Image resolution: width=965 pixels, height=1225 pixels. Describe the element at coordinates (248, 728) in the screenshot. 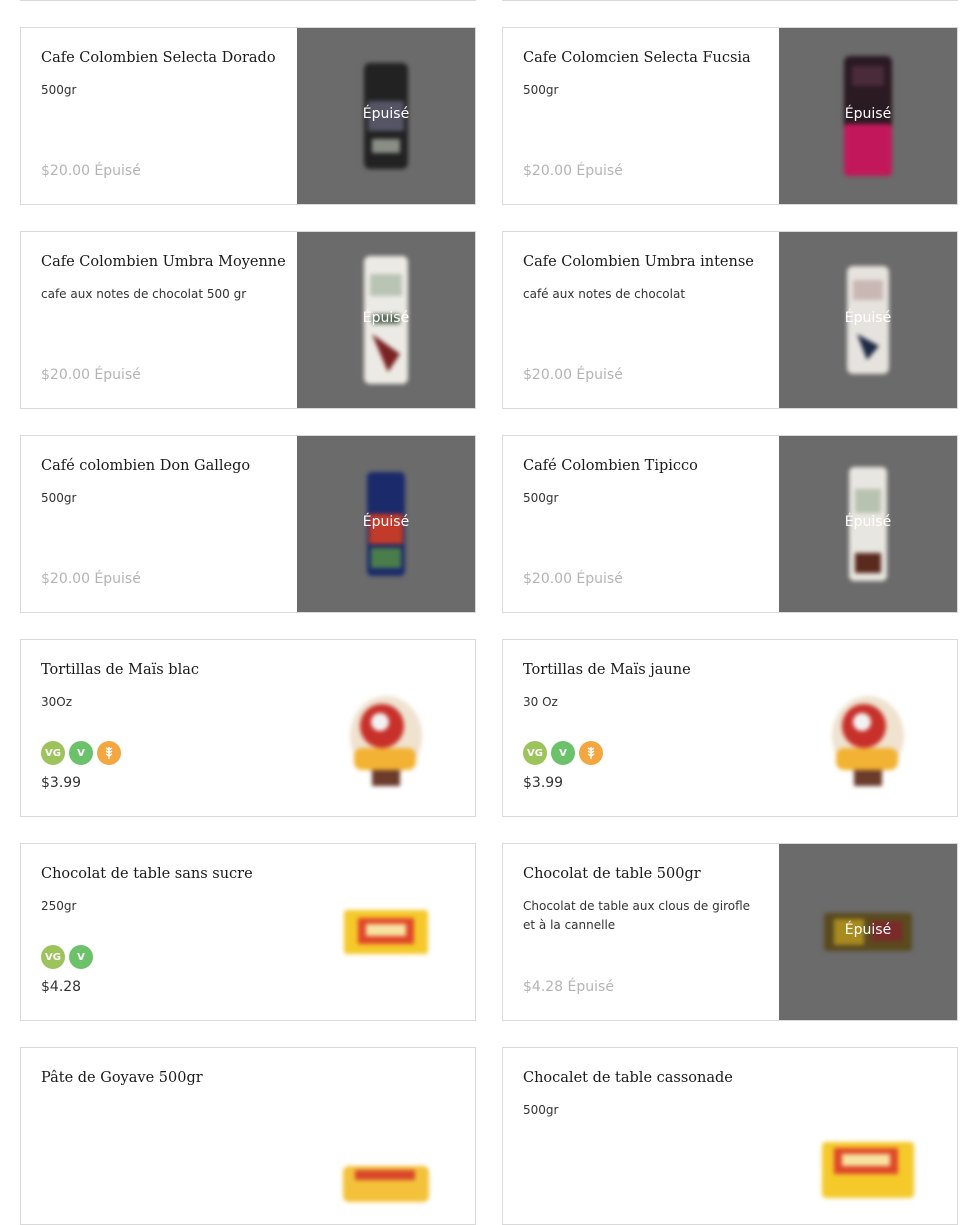

I see `product-card: Tortillas de Maïs blac 30Oz VG V $3.99` at that location.